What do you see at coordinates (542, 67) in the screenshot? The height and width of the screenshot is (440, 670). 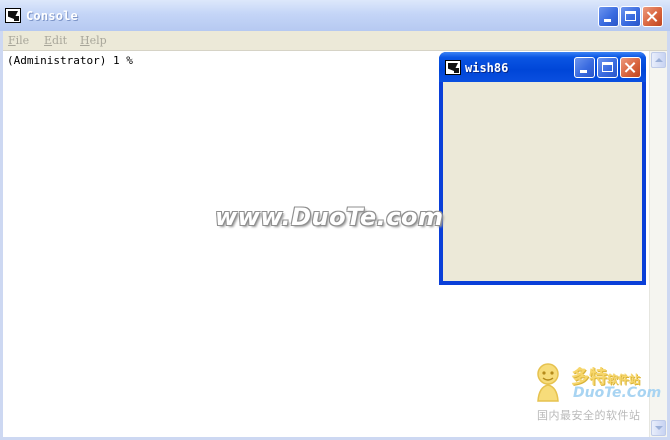 I see `wish86-titlebar: wish86` at bounding box center [542, 67].